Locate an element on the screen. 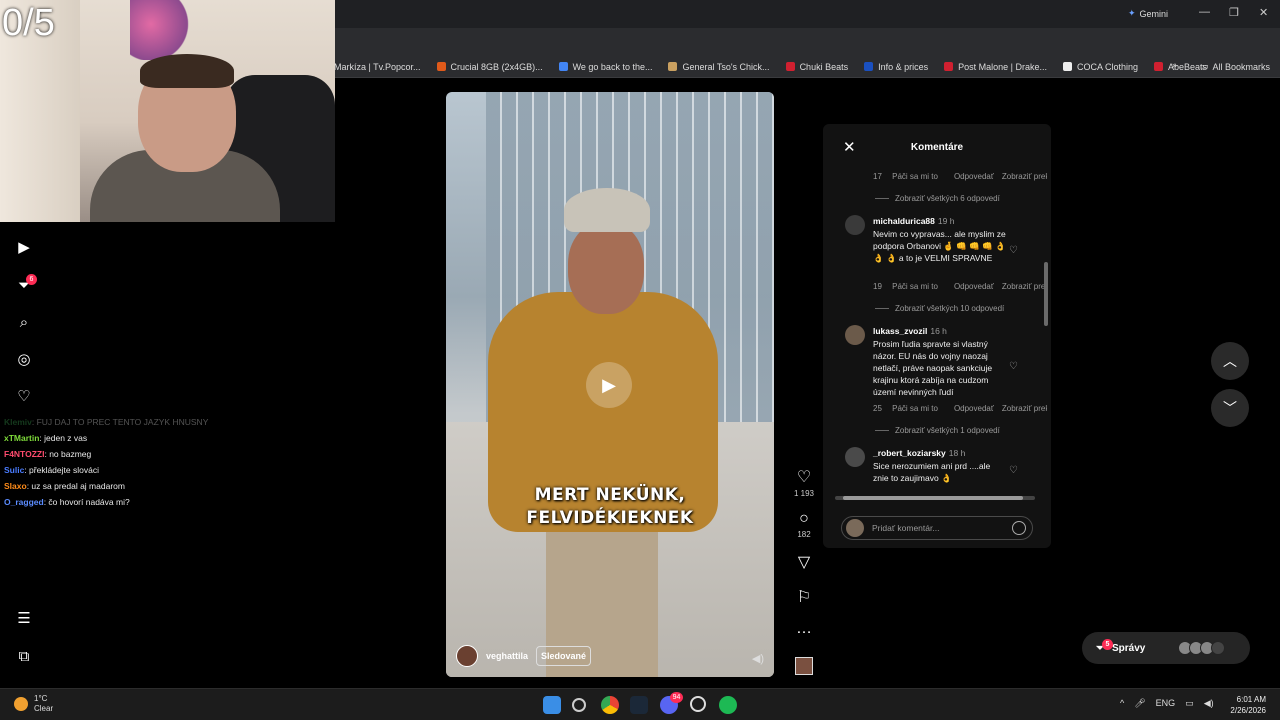 This screenshot has width=1280, height=720. microphone-icon: 🎤︎ is located at coordinates (1139, 703).